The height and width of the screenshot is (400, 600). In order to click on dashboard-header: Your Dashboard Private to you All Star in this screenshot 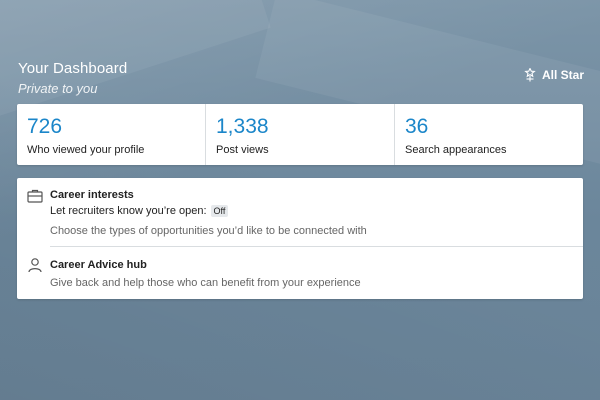, I will do `click(301, 78)`.